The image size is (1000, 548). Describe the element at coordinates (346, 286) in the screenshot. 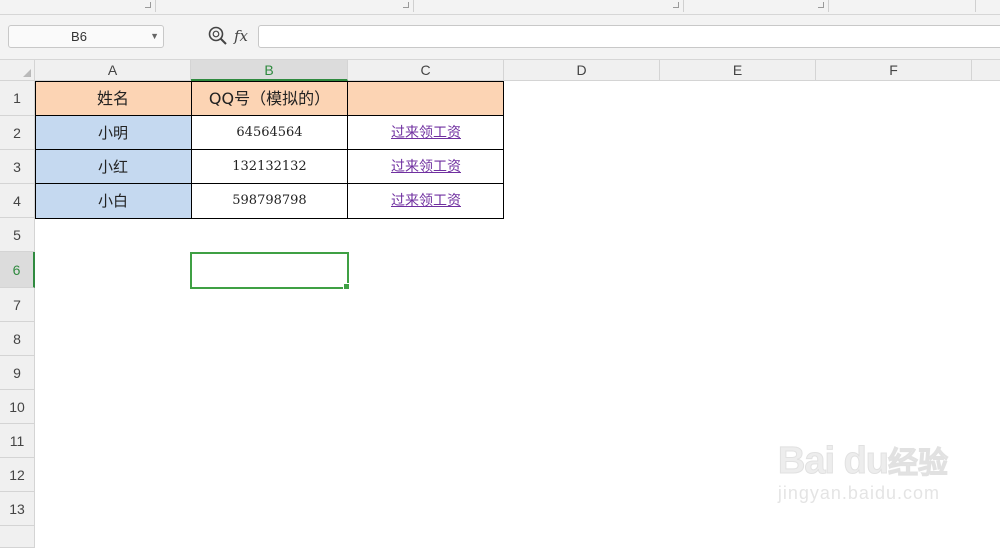

I see `fill-handle` at that location.